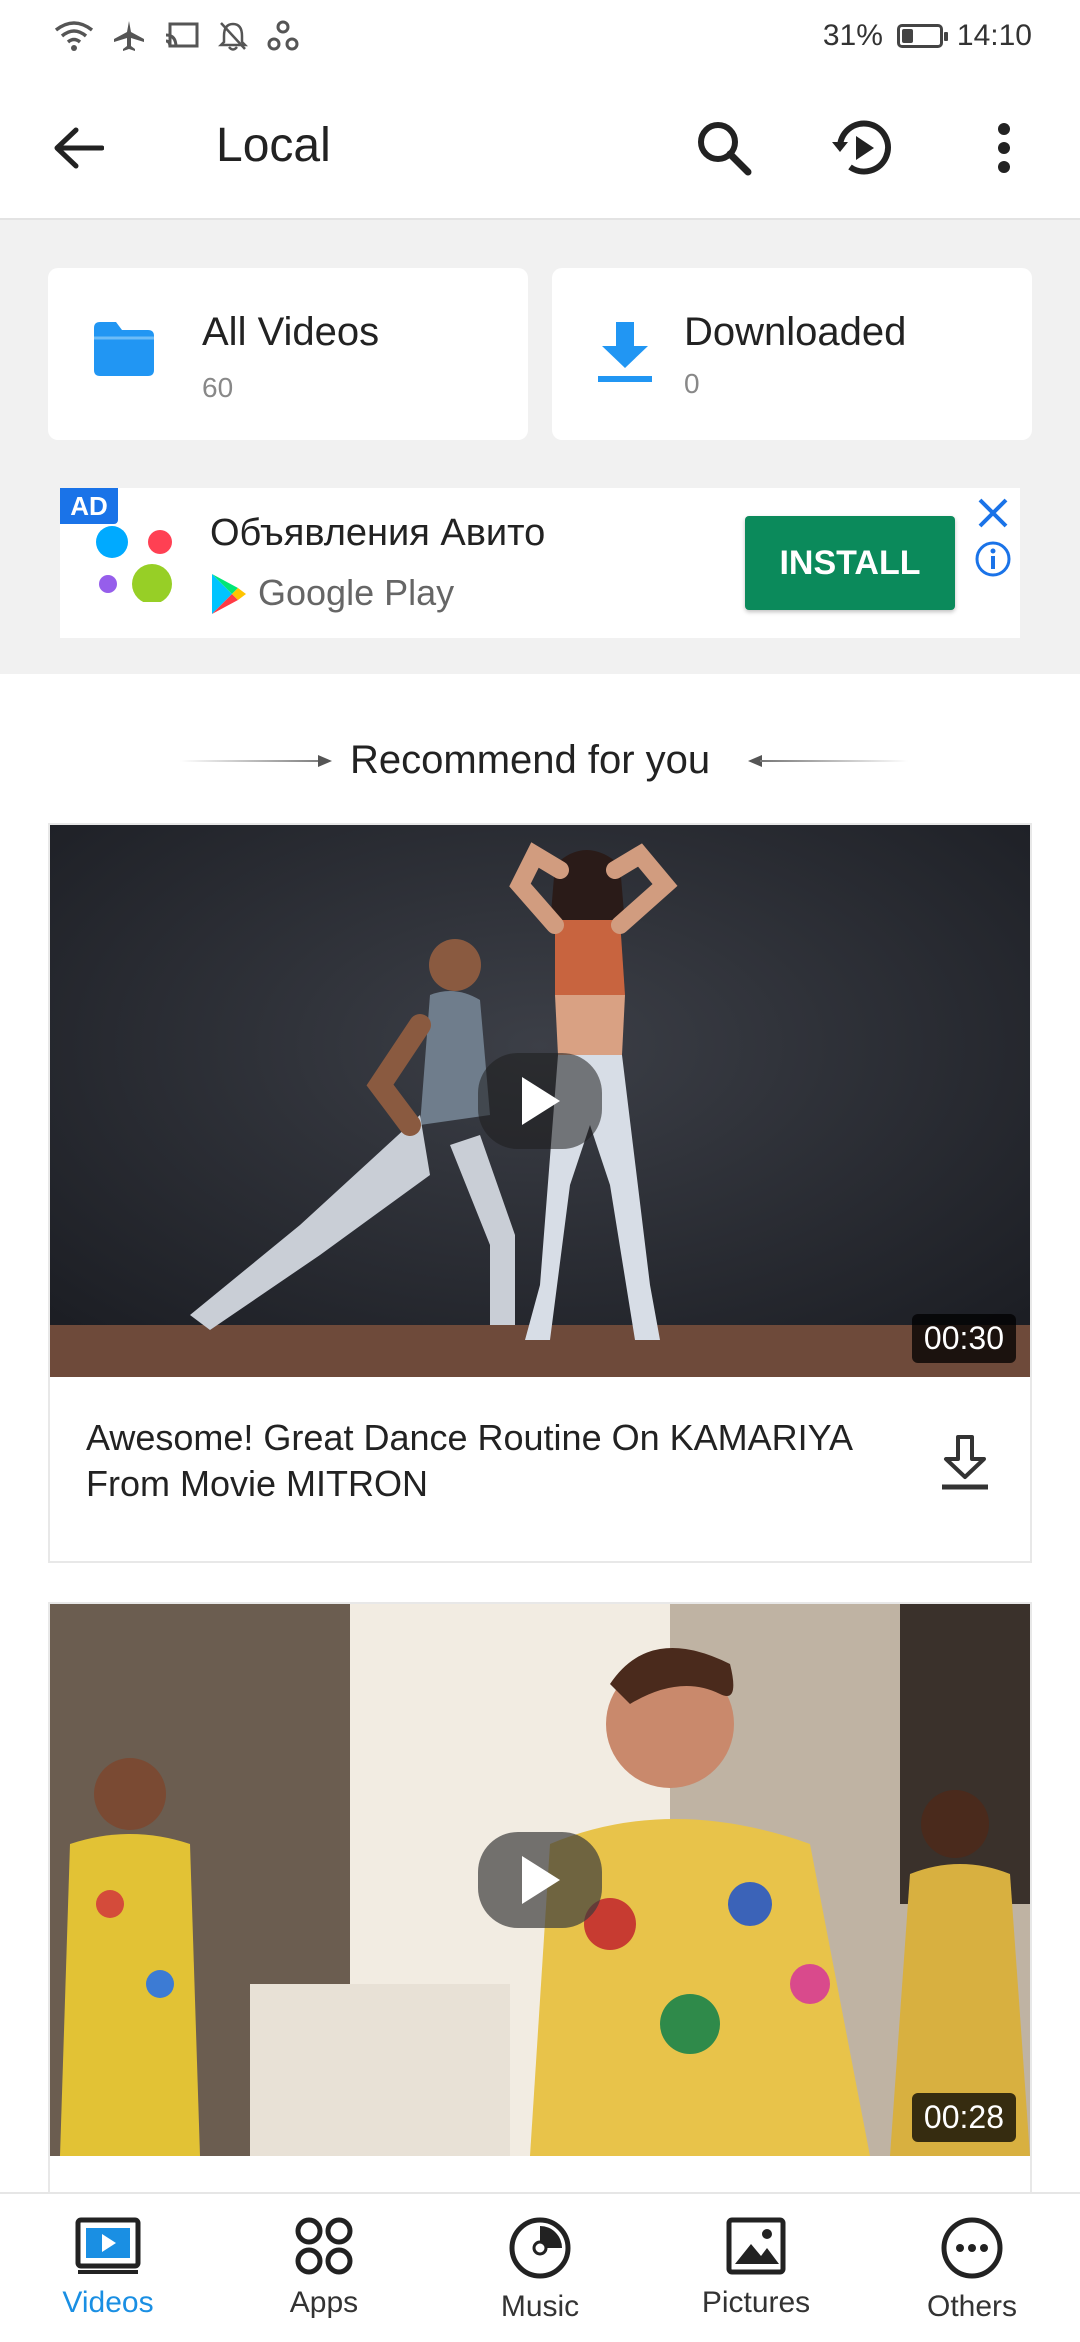 This screenshot has width=1080, height=2342. Describe the element at coordinates (129, 36) in the screenshot. I see `airplane-mode-icon` at that location.